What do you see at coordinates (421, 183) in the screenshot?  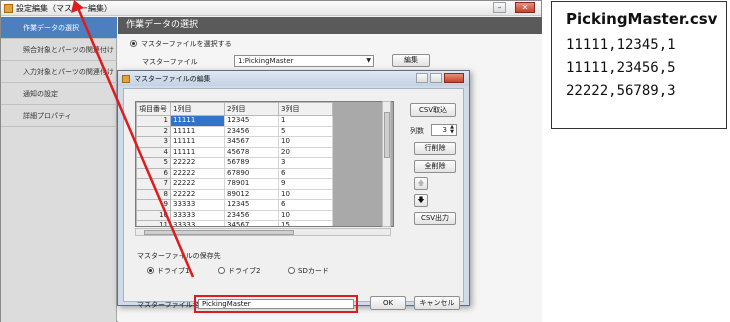 I see `move-up-button: 🡅` at bounding box center [421, 183].